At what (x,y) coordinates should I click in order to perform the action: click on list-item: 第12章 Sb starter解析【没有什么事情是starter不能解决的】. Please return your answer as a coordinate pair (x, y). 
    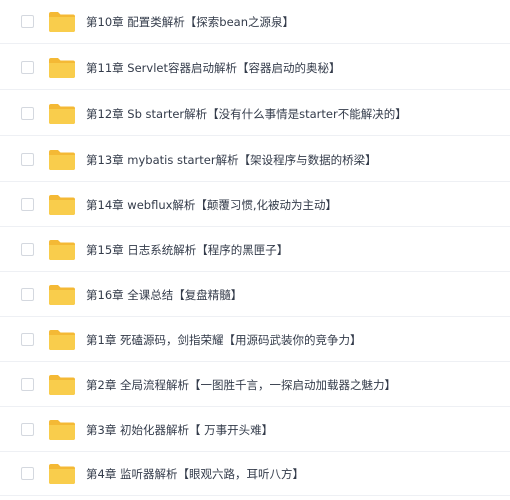
    Looking at the image, I should click on (255, 114).